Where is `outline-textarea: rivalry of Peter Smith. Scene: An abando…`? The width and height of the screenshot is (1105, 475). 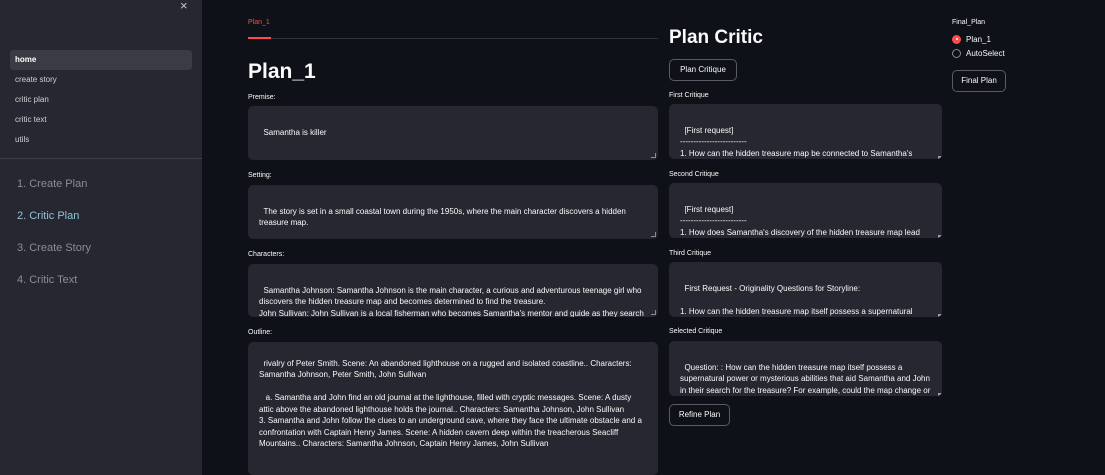
outline-textarea: rivalry of Peter Smith. Scene: An abando… is located at coordinates (453, 408).